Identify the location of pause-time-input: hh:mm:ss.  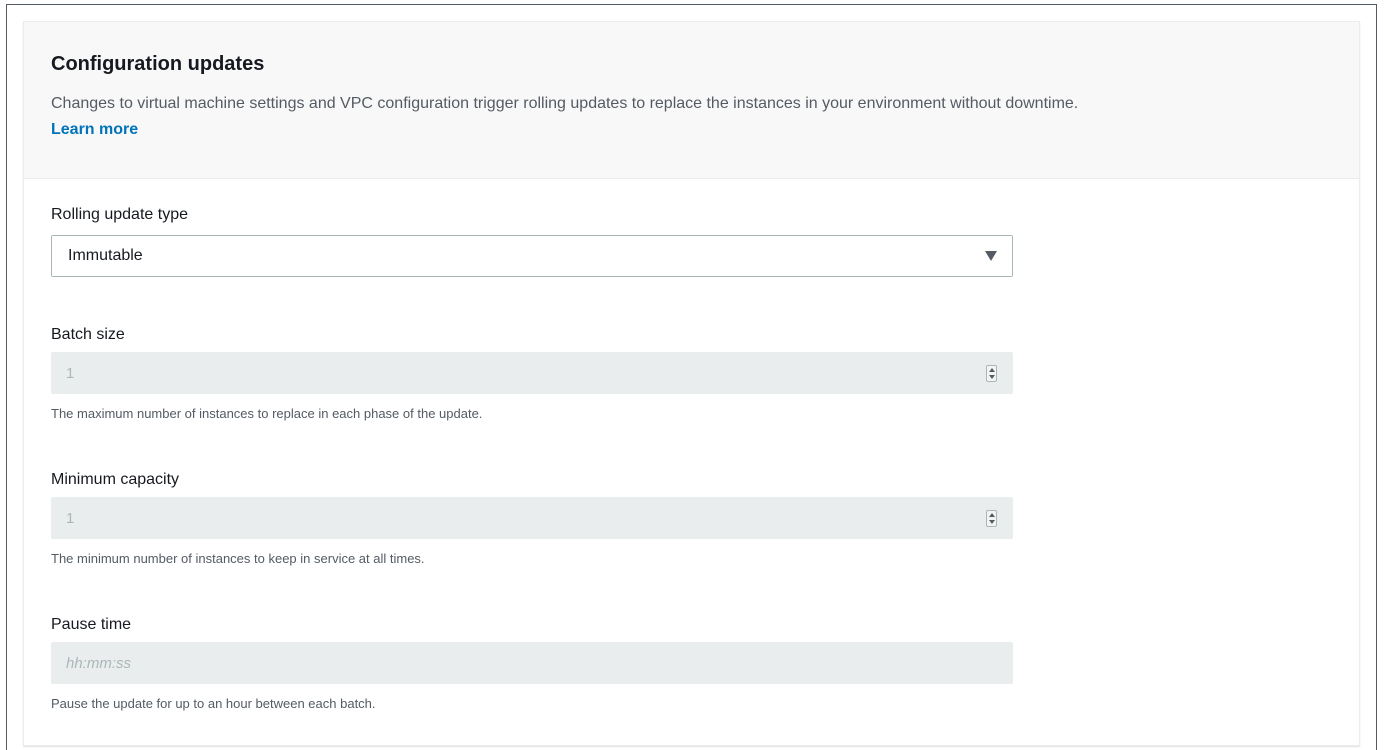
(532, 663).